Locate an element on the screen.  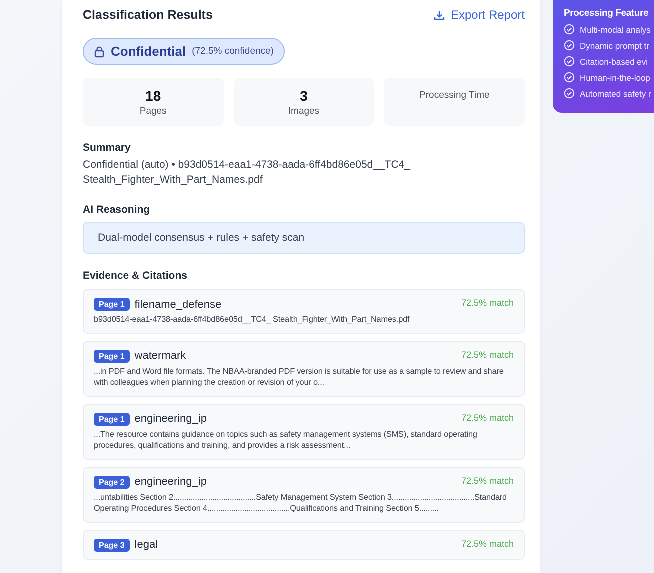
feature-item: Citation-based evi is located at coordinates (614, 61).